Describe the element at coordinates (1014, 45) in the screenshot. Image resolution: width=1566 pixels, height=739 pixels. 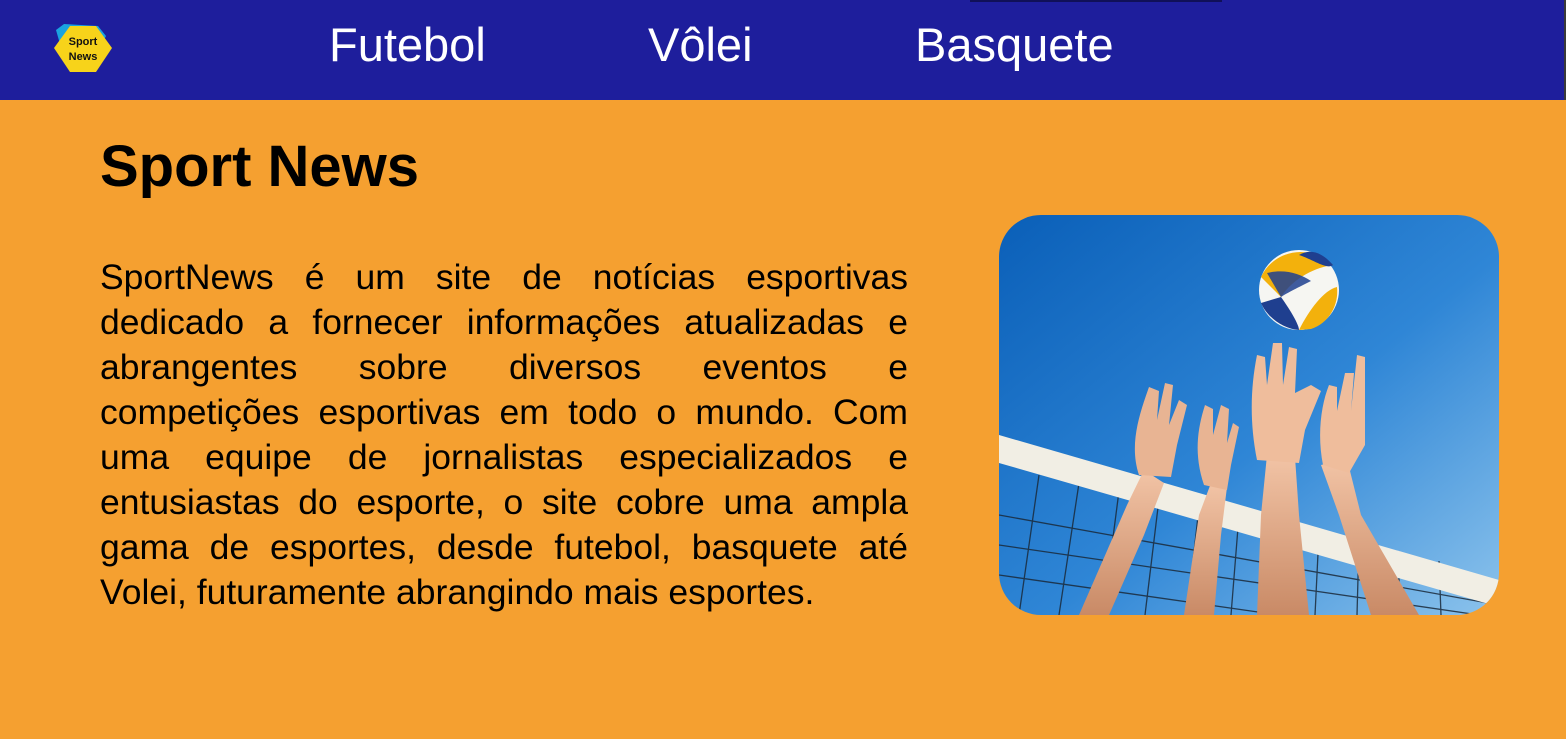
I see `nav-link-basquete: Basquete` at that location.